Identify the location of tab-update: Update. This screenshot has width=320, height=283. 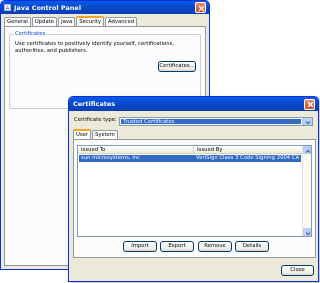
(44, 21).